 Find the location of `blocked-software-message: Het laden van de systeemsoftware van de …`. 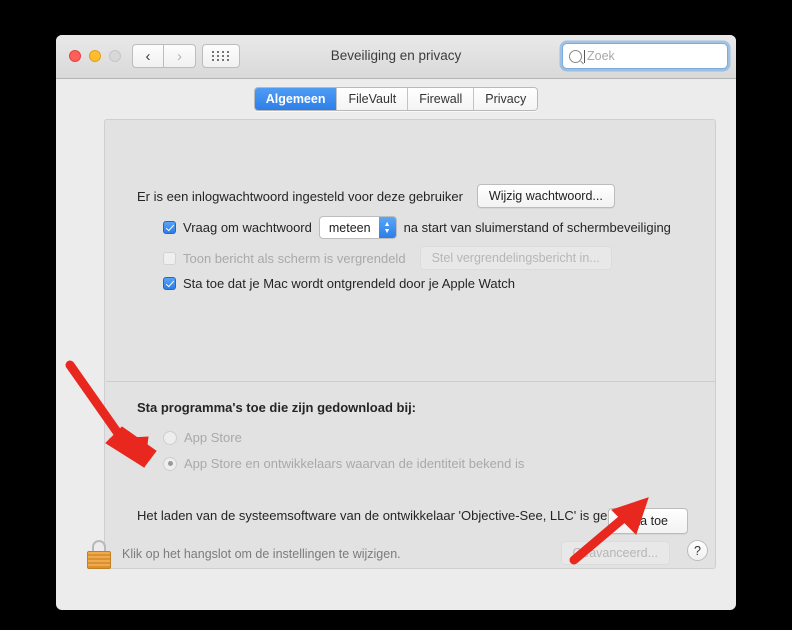

blocked-software-message: Het laden van de systeemsoftware van de … is located at coordinates (402, 515).